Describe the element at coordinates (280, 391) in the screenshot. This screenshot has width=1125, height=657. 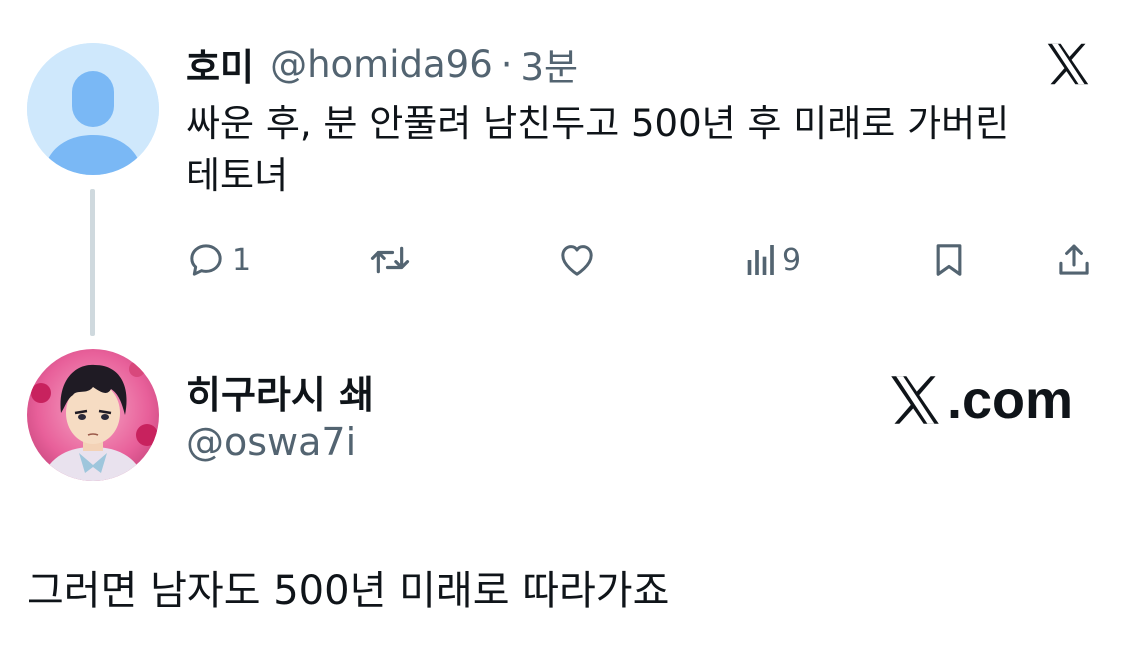
I see `profile-display-name: 히구라시 쇄` at that location.